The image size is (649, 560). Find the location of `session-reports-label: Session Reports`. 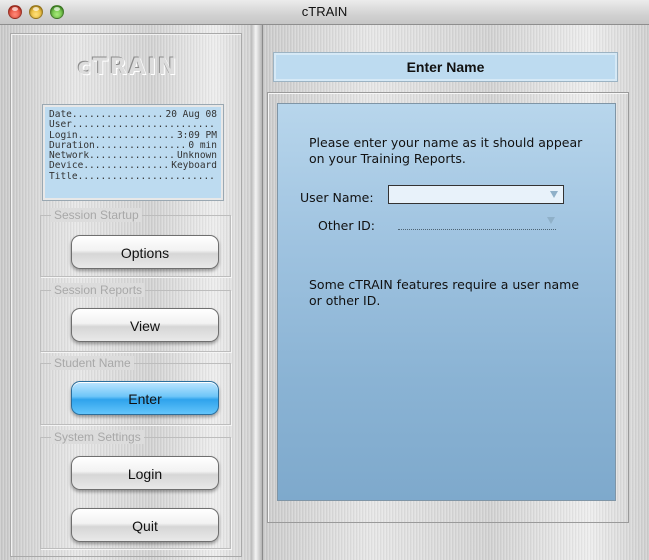

session-reports-label: Session Reports is located at coordinates (98, 290).